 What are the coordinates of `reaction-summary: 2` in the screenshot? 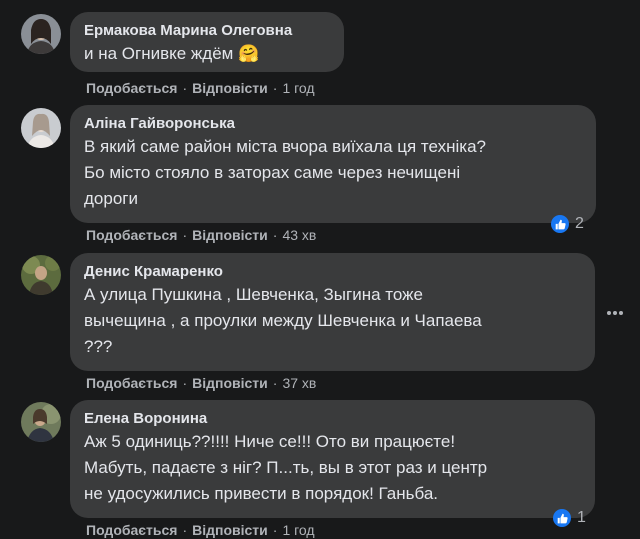 It's located at (567, 224).